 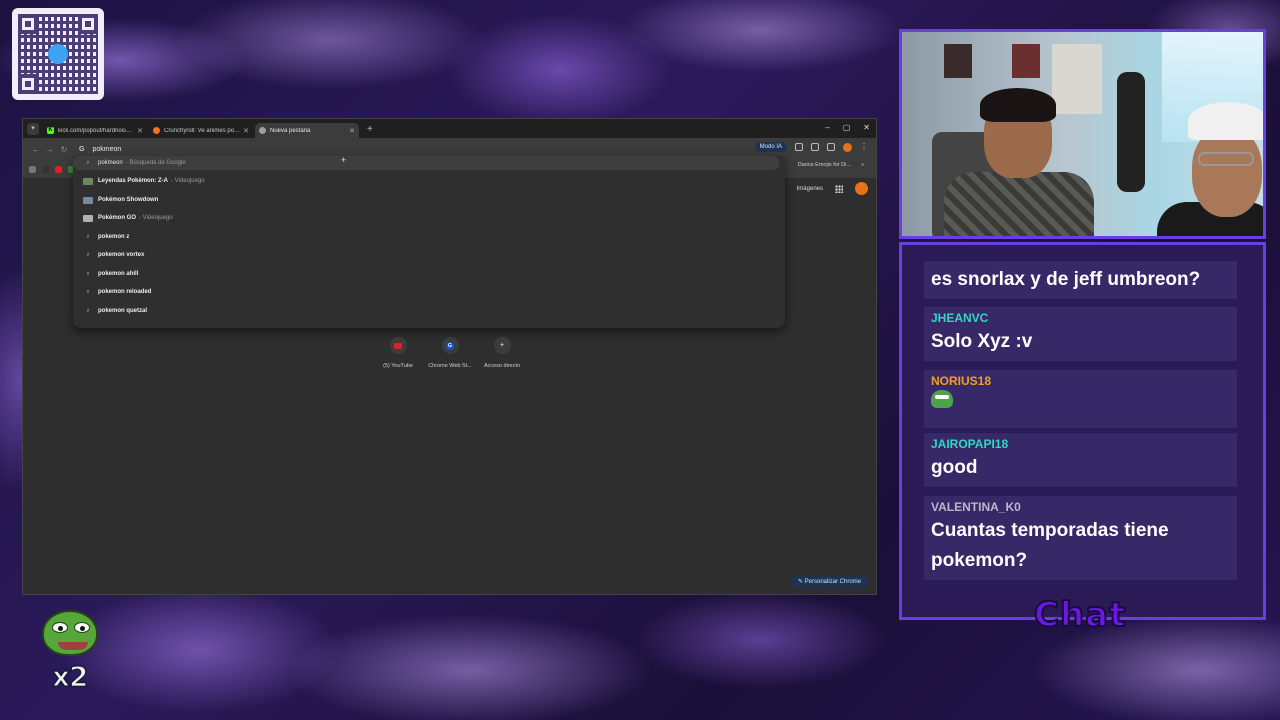 What do you see at coordinates (1131, 132) in the screenshot?
I see `punching-bag` at bounding box center [1131, 132].